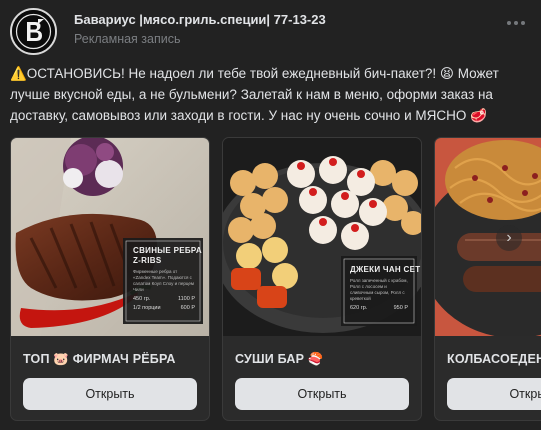 The image size is (541, 430). Describe the element at coordinates (279, 359) in the screenshot. I see `card-title: СУШИ БАР 🍣` at that location.